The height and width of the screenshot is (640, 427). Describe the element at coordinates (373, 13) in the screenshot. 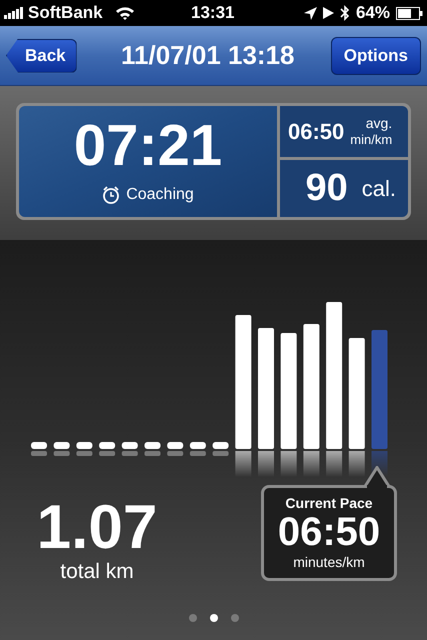

I see `battery-percent: 64%` at that location.